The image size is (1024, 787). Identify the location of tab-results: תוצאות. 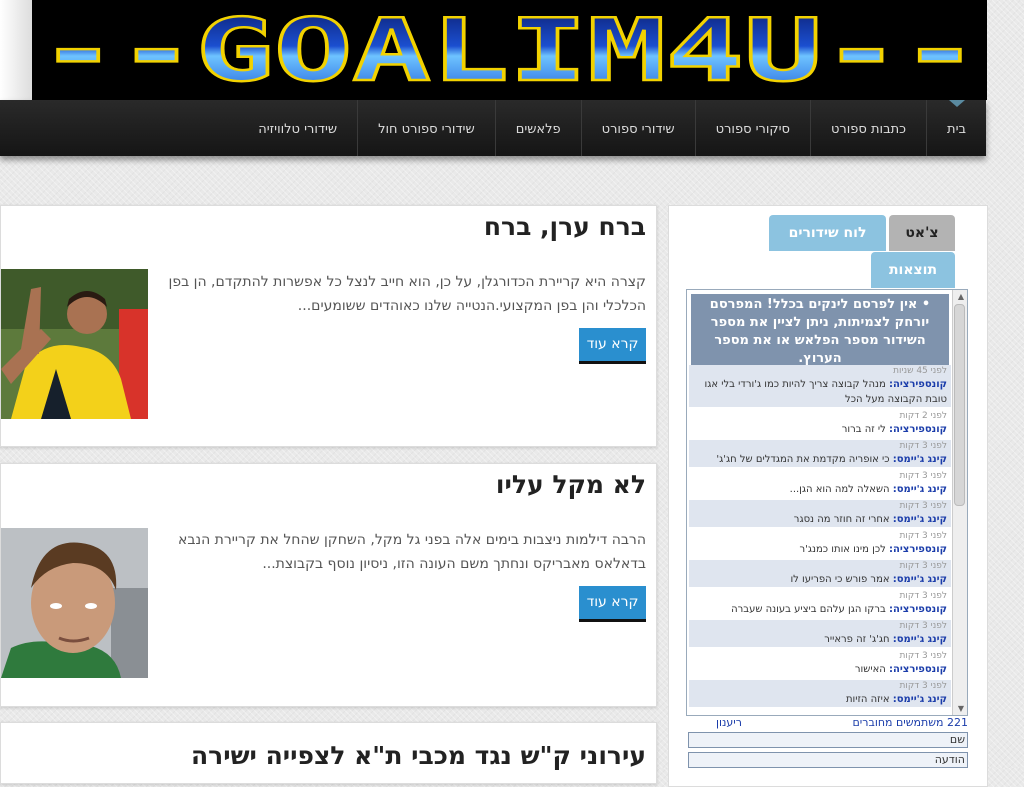
(913, 270).